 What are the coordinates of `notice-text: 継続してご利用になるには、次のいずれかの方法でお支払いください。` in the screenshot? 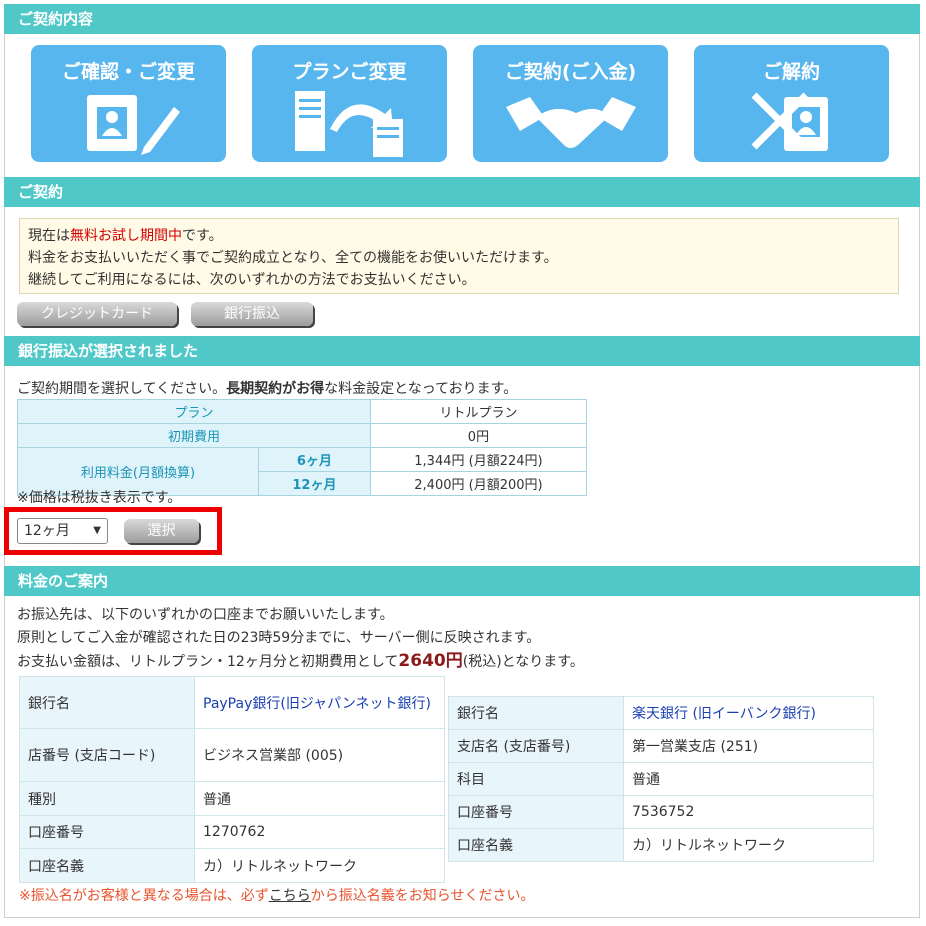 It's located at (252, 280).